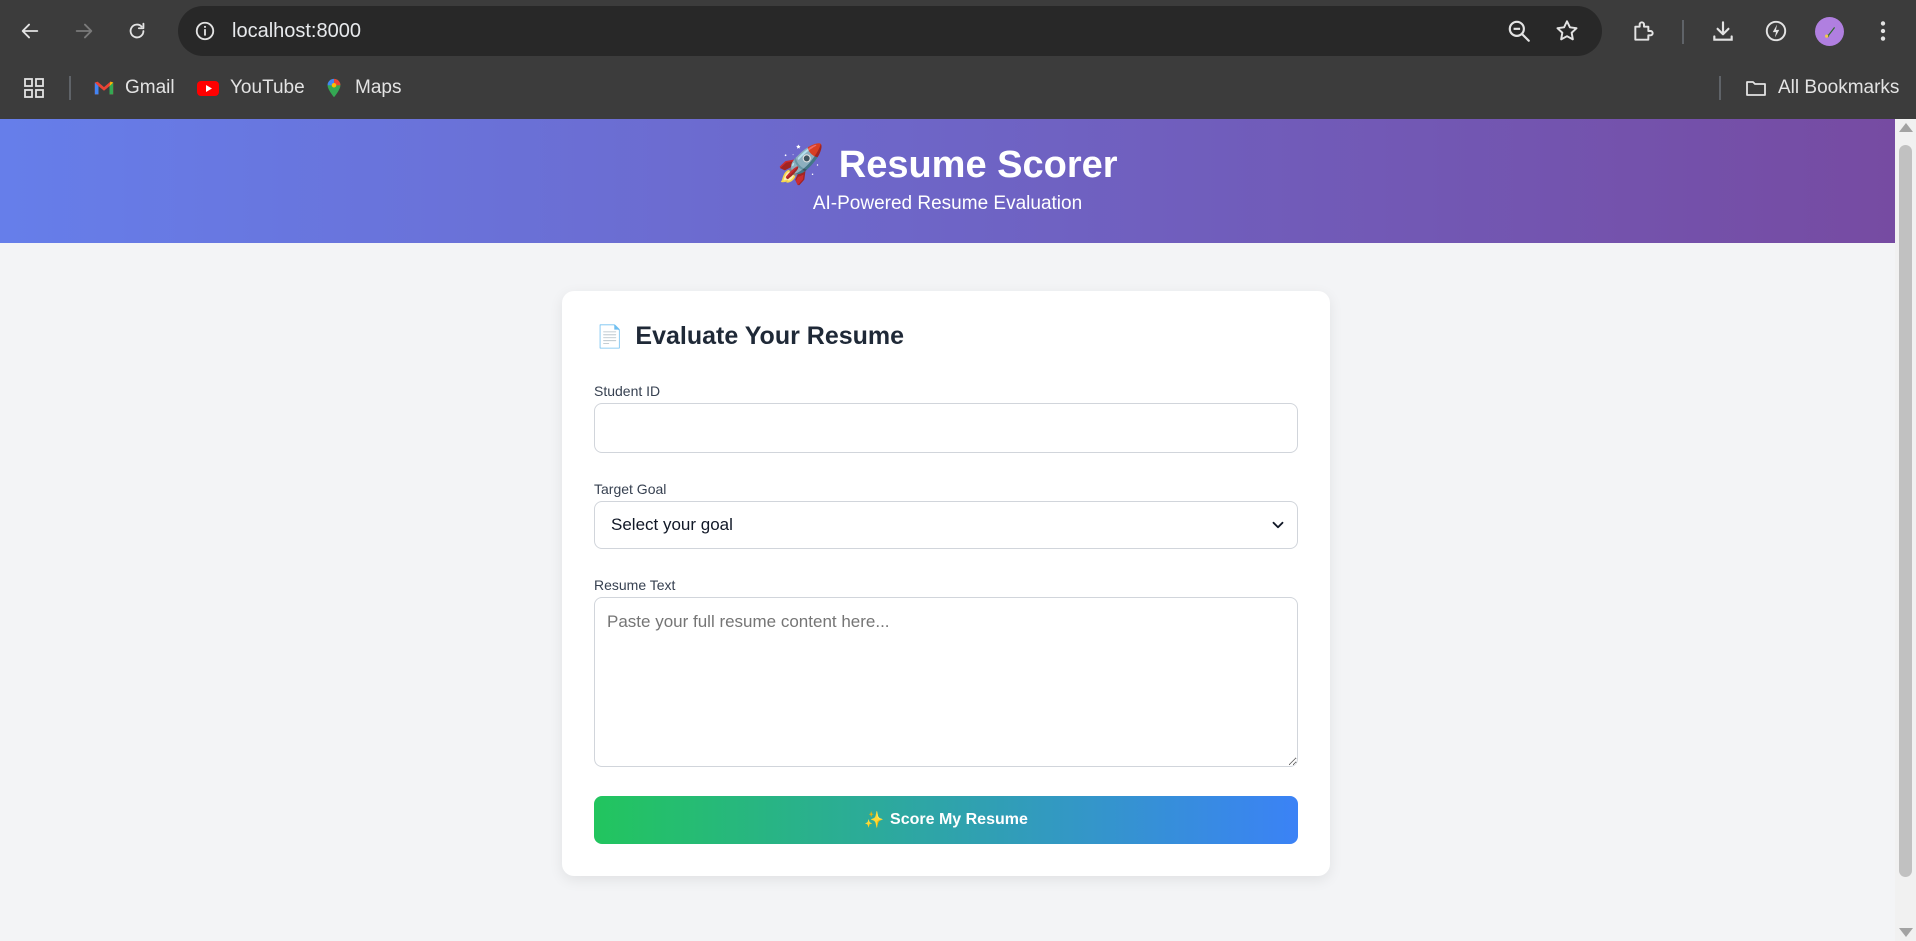 The height and width of the screenshot is (941, 1916). Describe the element at coordinates (1519, 31) in the screenshot. I see `zoom-icon` at that location.